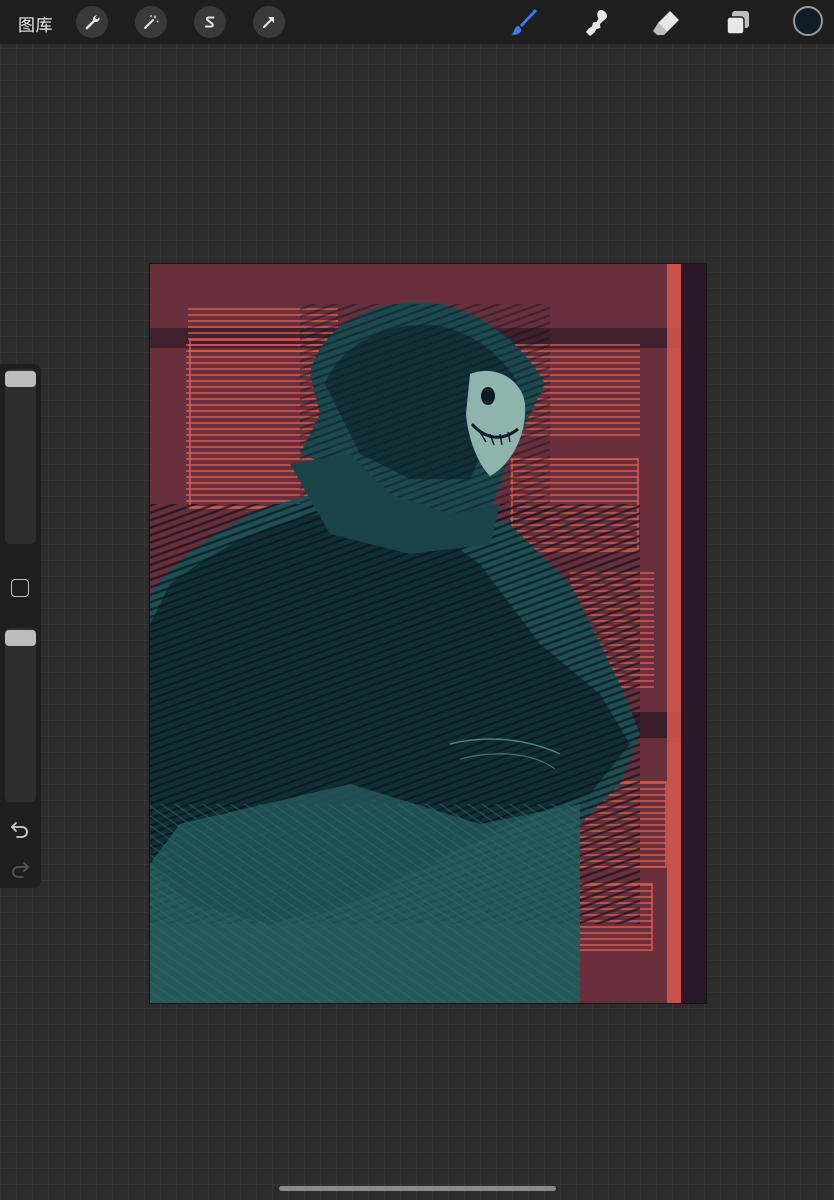  Describe the element at coordinates (20, 456) in the screenshot. I see `brush-size-slider` at that location.